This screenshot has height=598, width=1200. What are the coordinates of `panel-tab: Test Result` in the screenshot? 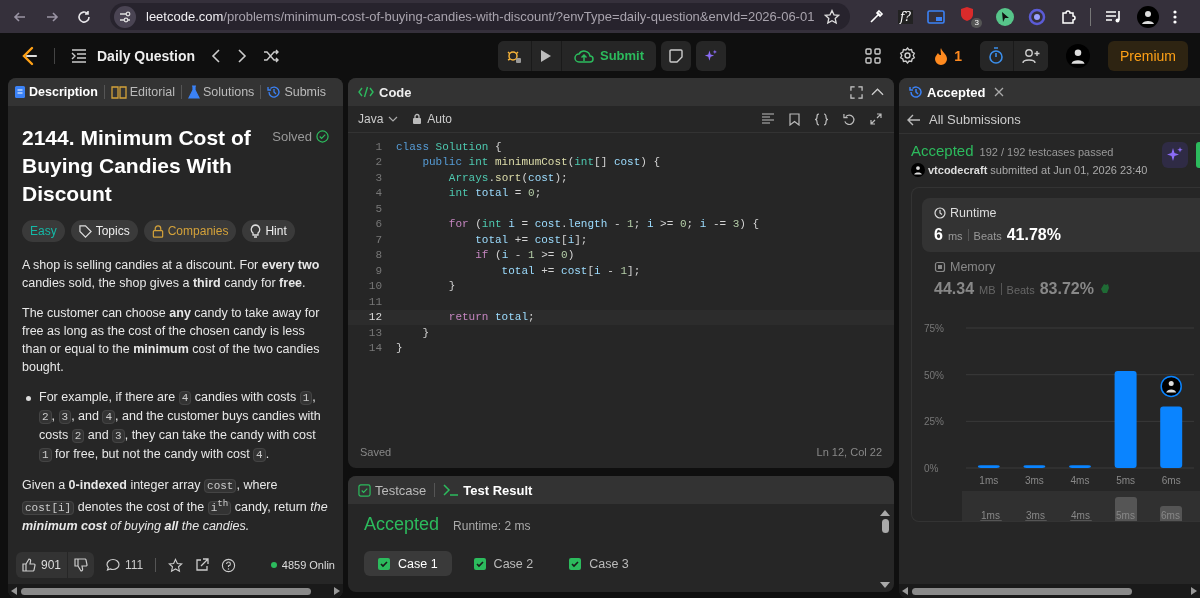 It's located at (488, 490).